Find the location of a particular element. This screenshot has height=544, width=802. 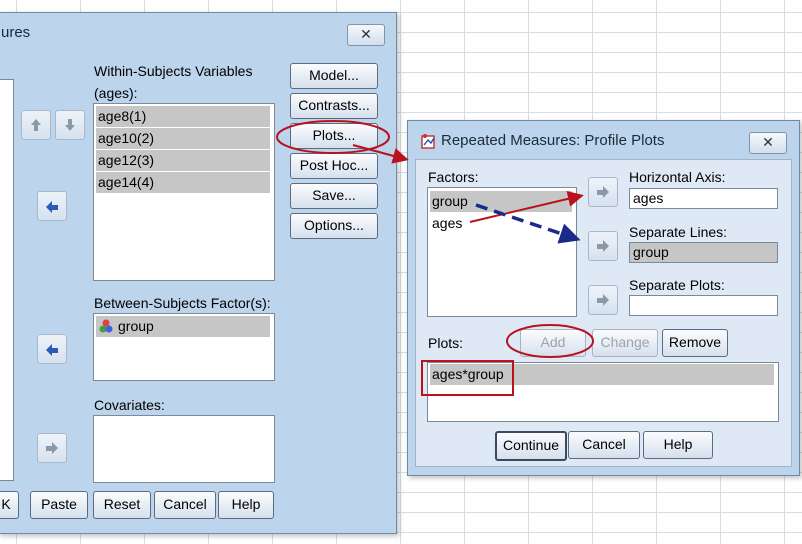

nominal-variable-icon is located at coordinates (106, 326).